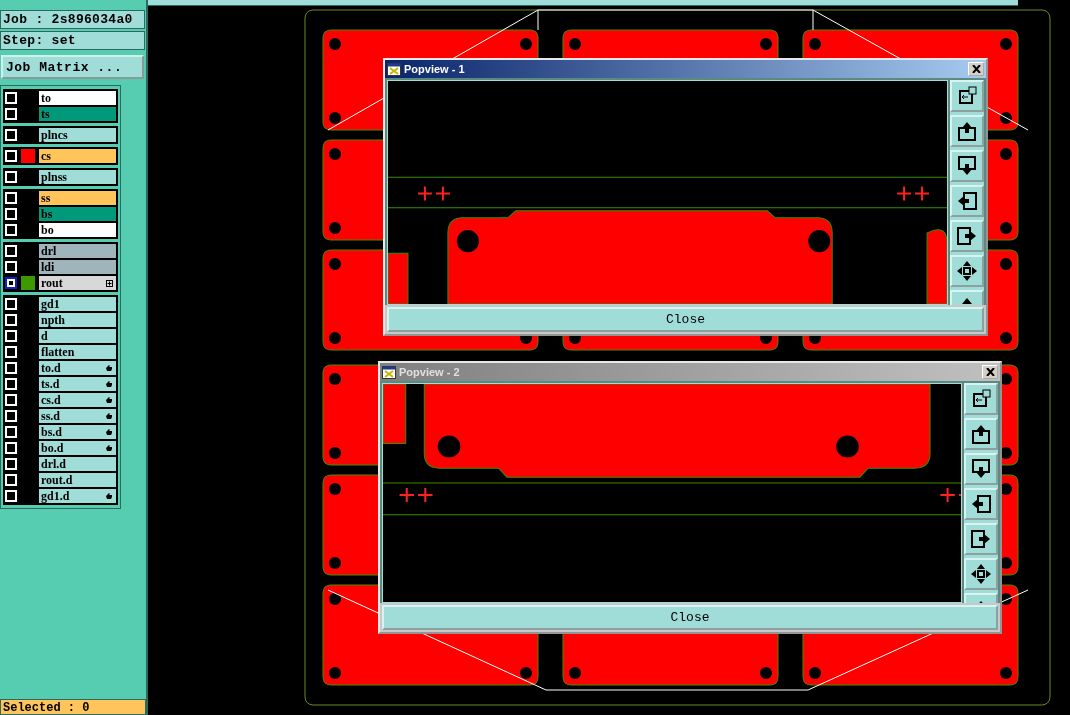 The image size is (1070, 715). Describe the element at coordinates (435, 69) in the screenshot. I see `window-title: Popview - 1` at that location.